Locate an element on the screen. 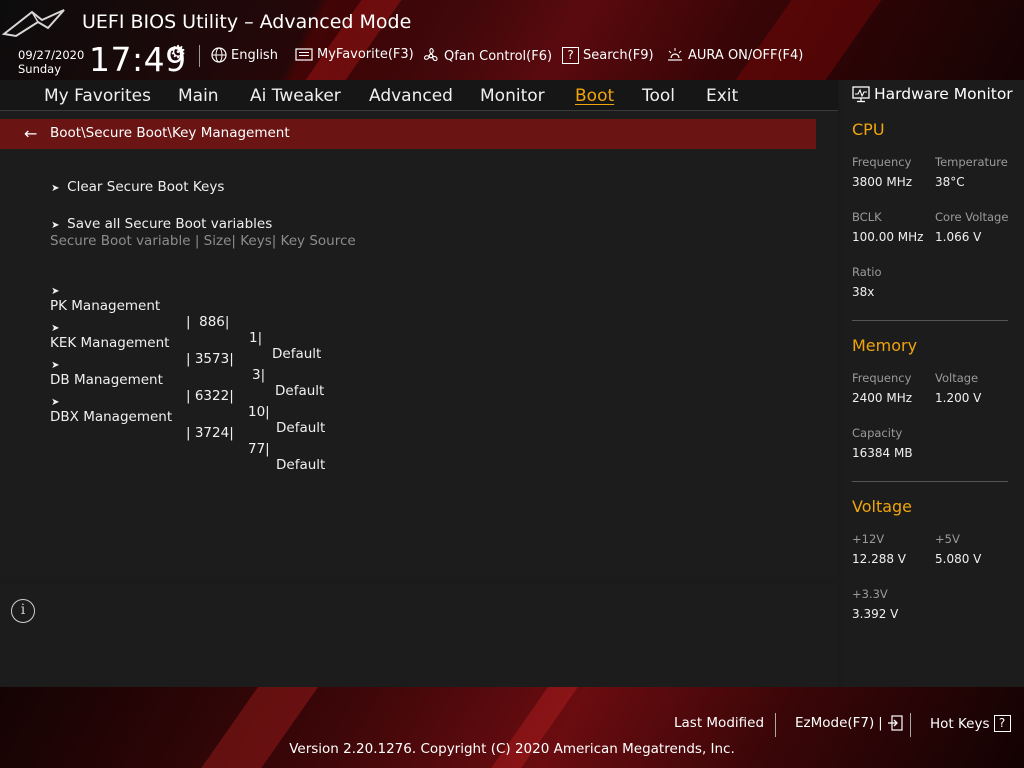 This screenshot has width=1024, height=768. myfavorite-label: MyFavorite(F3) is located at coordinates (365, 54).